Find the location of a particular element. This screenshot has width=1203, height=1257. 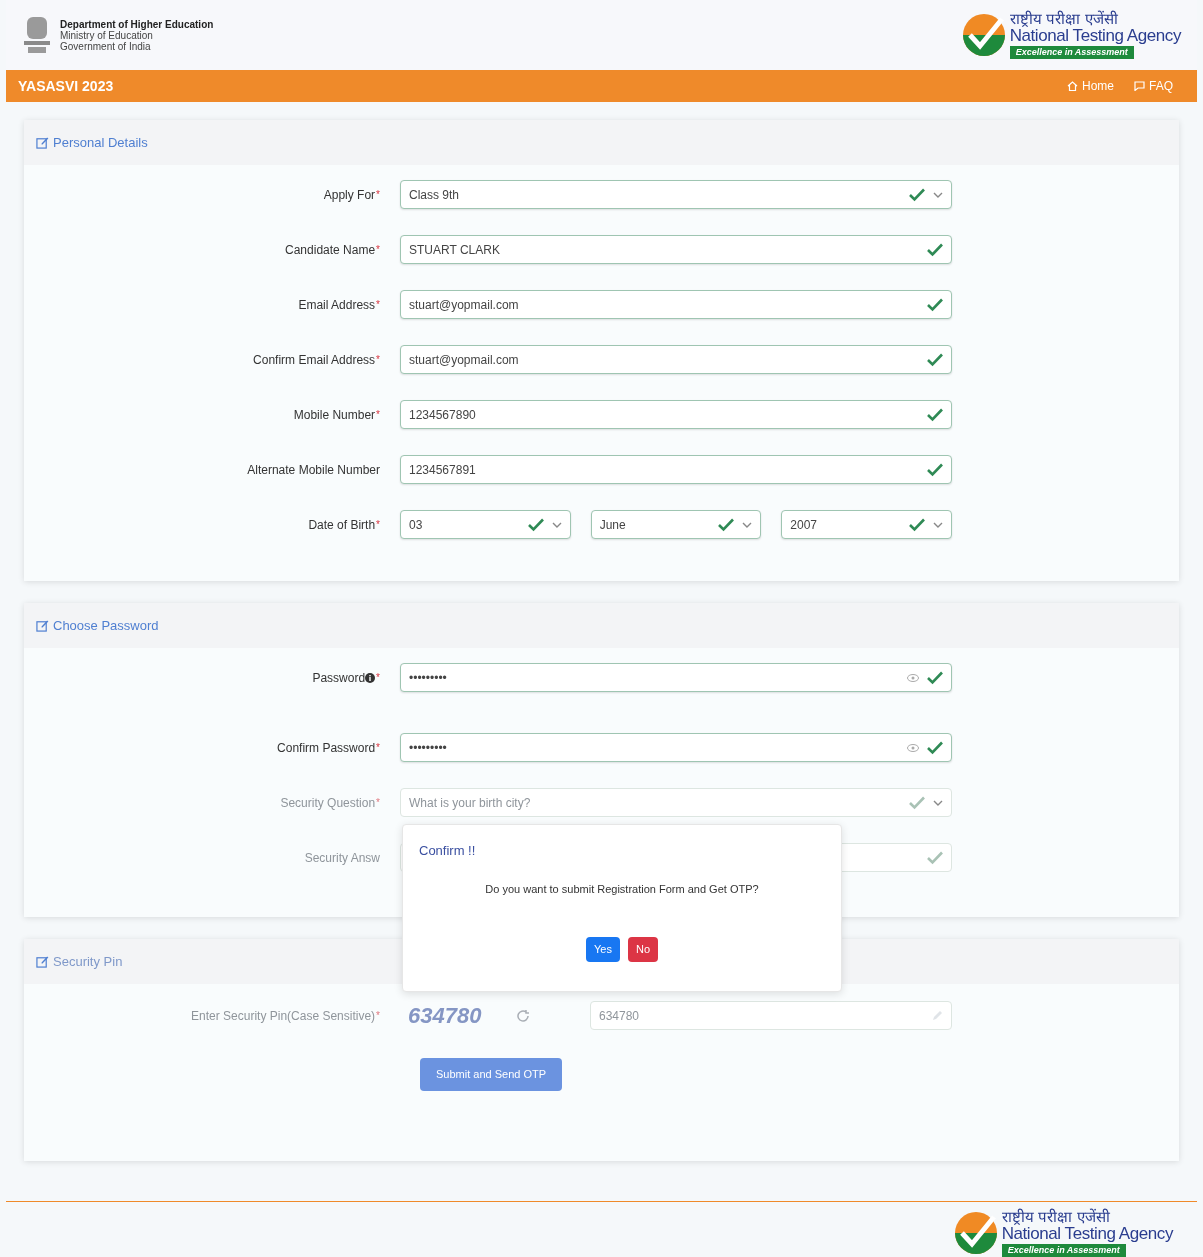

field-label: Password is located at coordinates (339, 678).